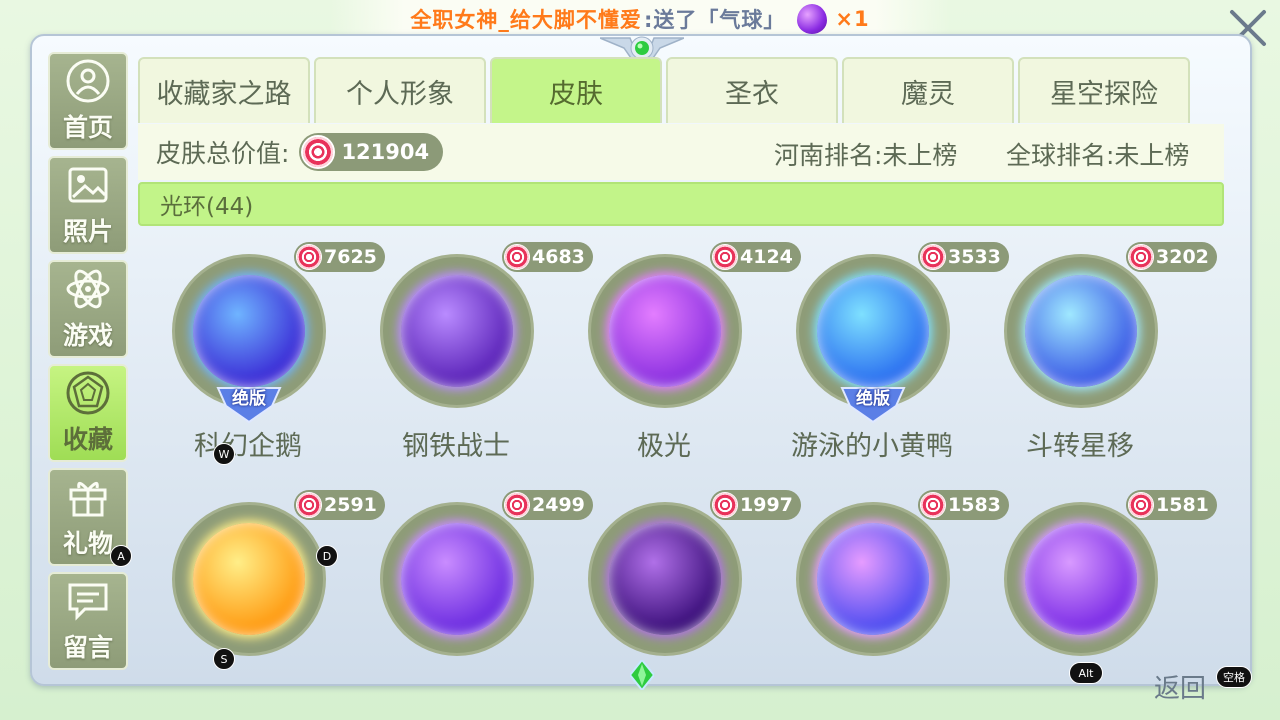  I want to click on tab-sacred-cloth: 圣衣, so click(752, 90).